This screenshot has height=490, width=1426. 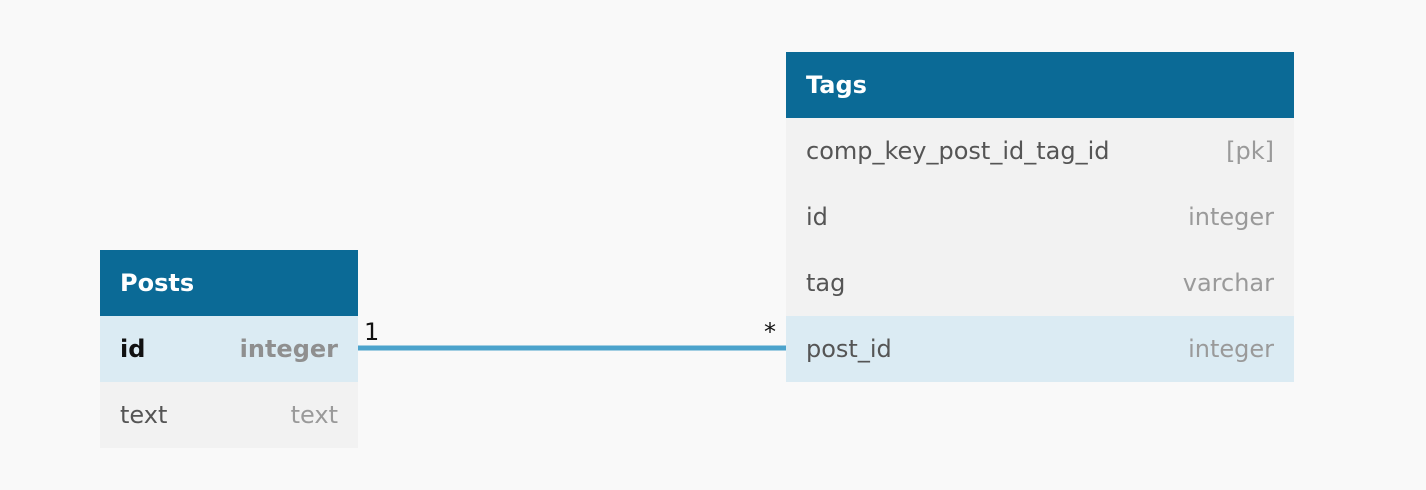 What do you see at coordinates (1228, 283) in the screenshot?
I see `field-type: varchar` at bounding box center [1228, 283].